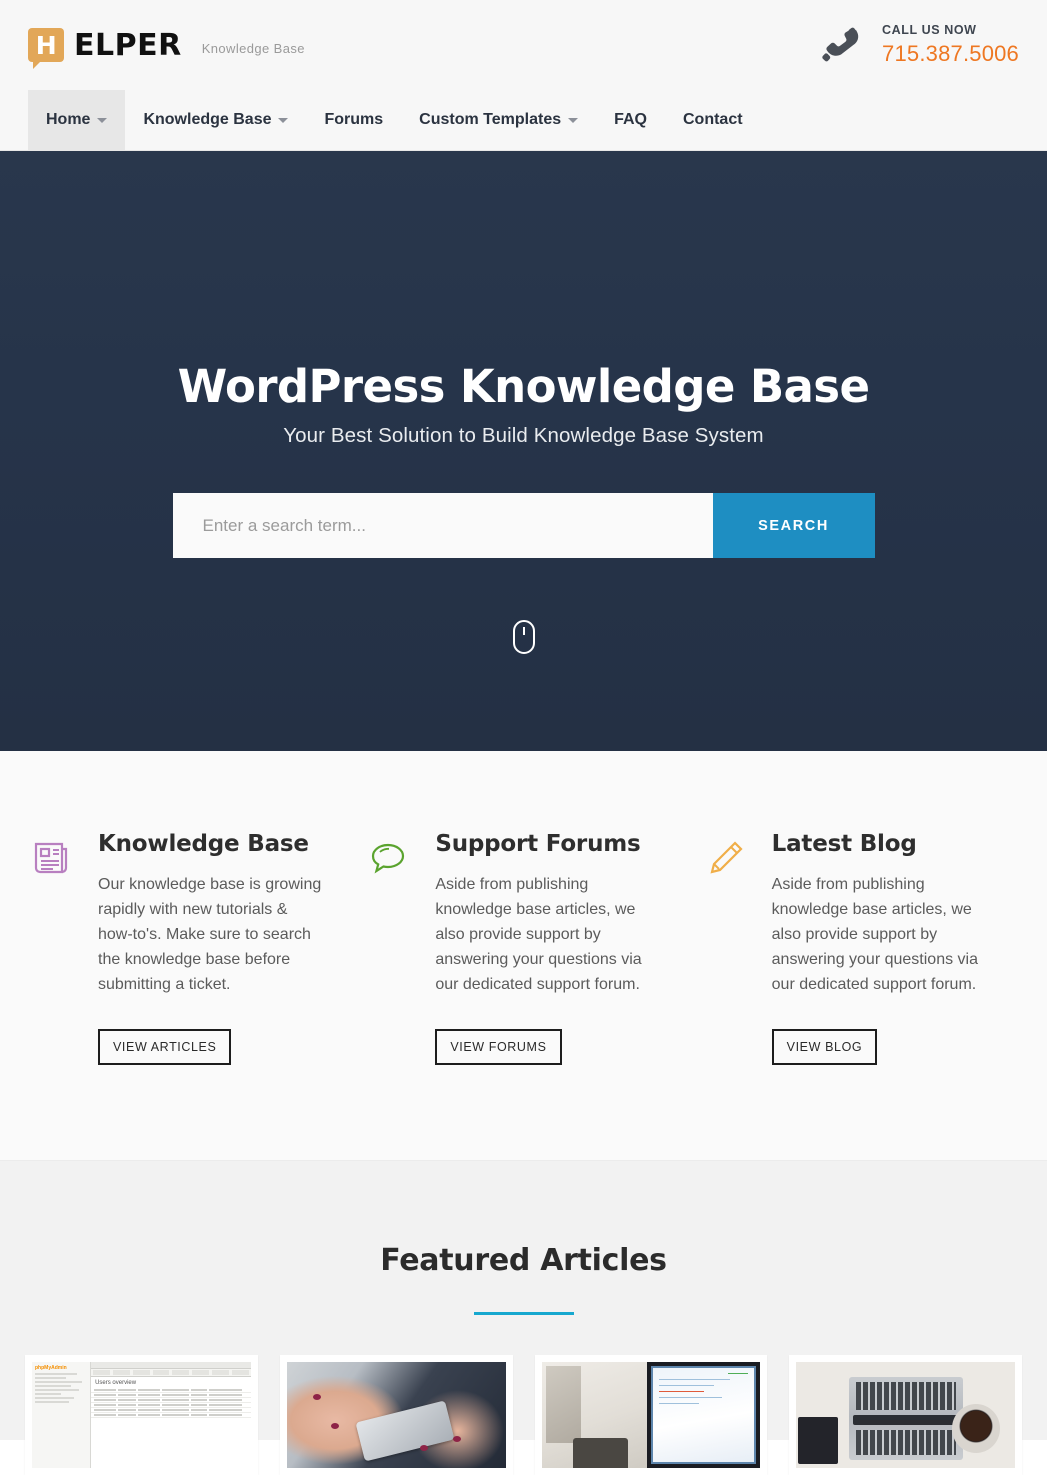  I want to click on phpmyadmin-users-overview-screenshot: phpMyAdmin Users overview, so click(141, 1415).